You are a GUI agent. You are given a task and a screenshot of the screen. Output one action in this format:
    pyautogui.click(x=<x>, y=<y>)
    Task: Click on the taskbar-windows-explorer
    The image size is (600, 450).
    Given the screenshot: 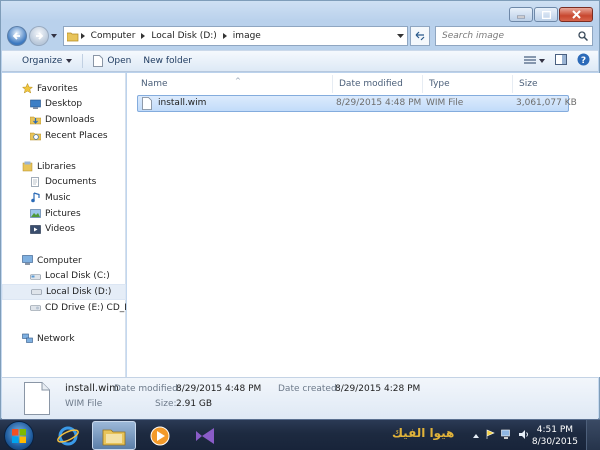 What is the action you would take?
    pyautogui.click(x=114, y=435)
    